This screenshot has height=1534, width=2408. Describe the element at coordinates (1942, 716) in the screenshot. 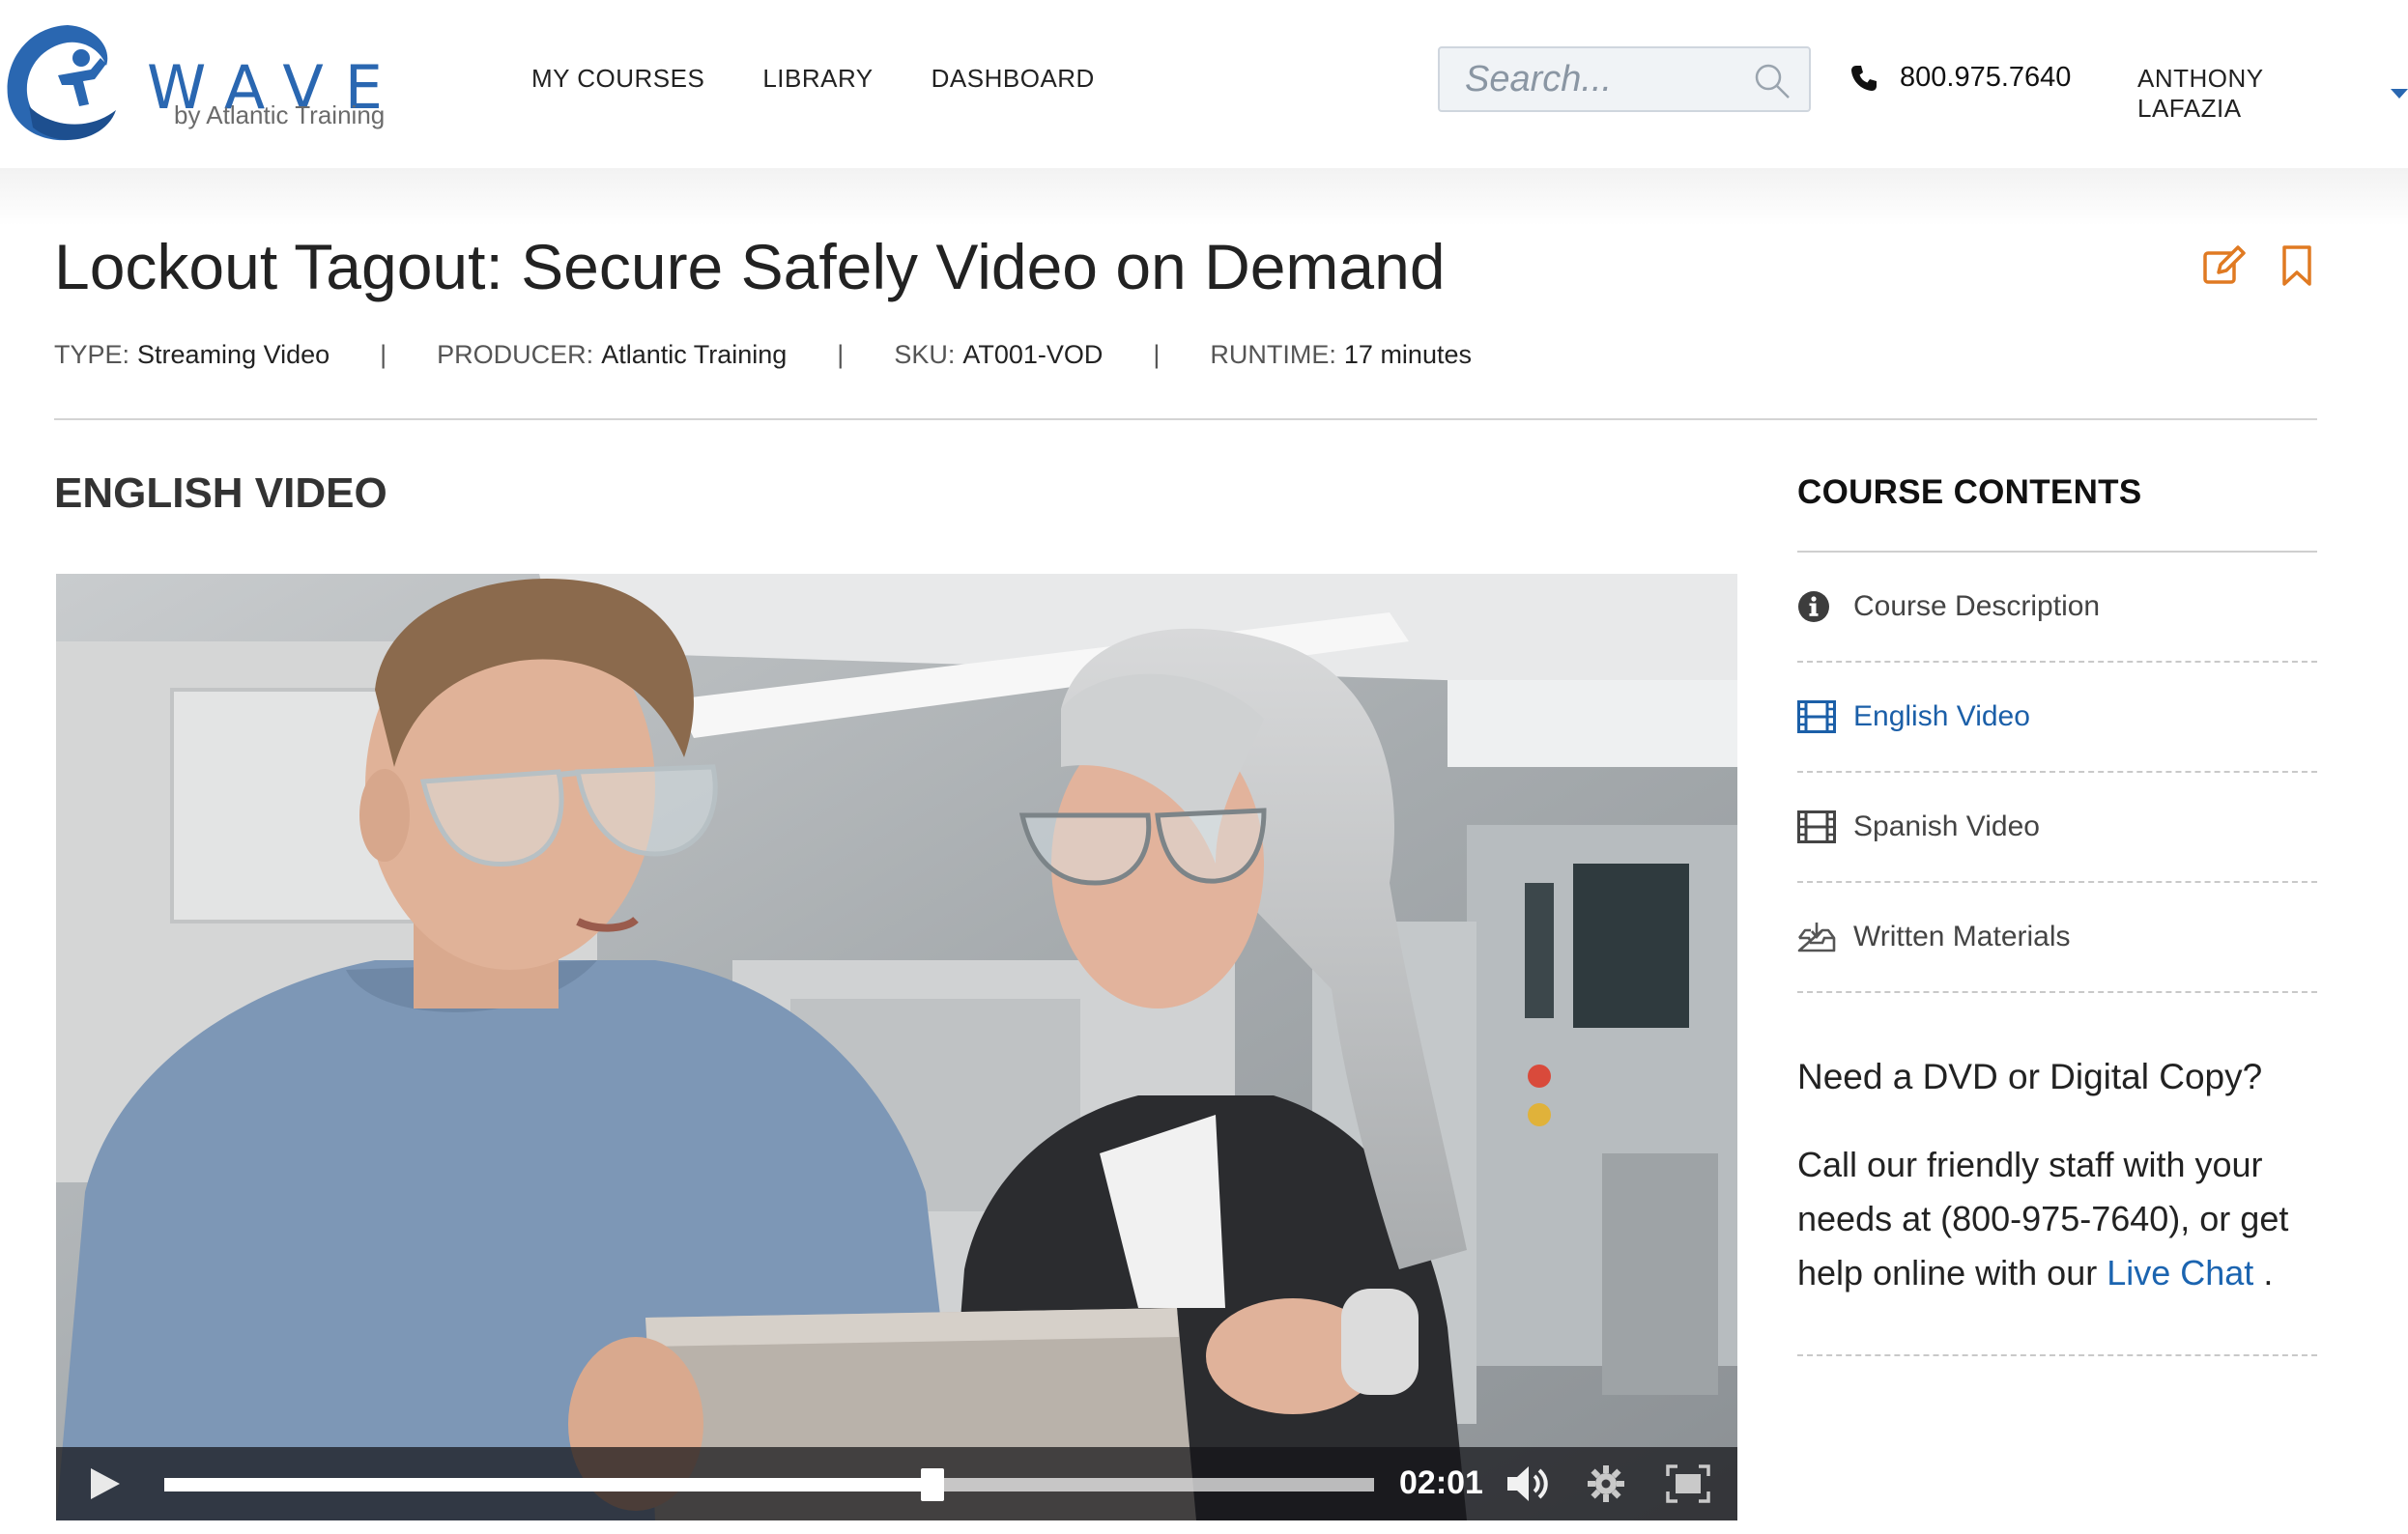

I see `sidebar-item-label: English Video` at that location.